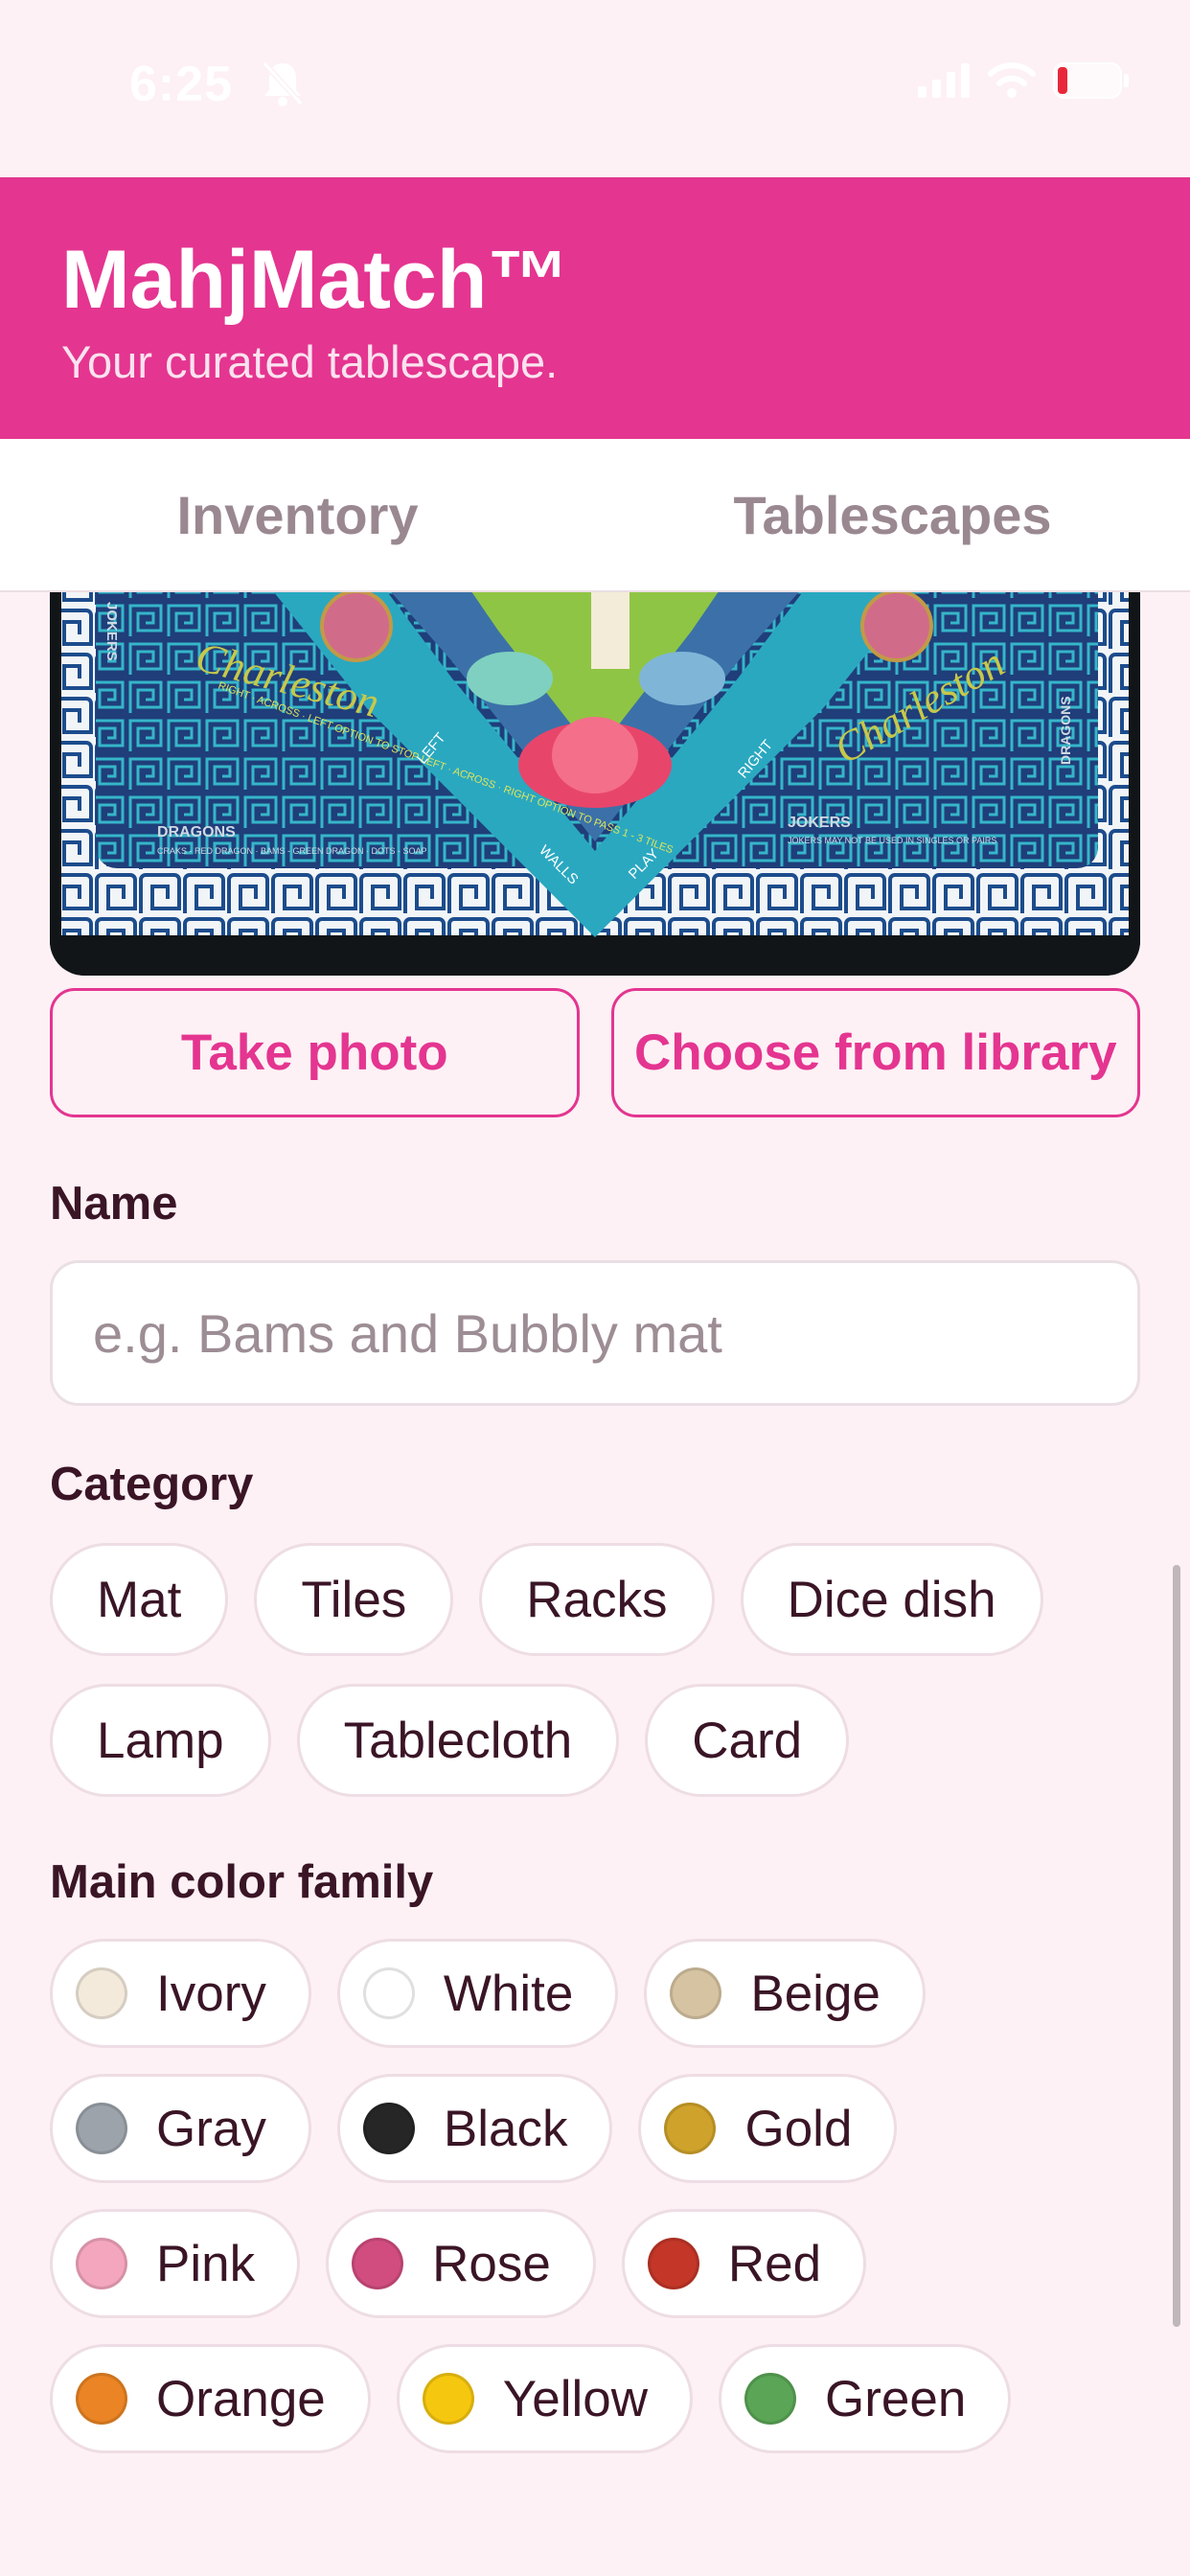 The image size is (1190, 2576). What do you see at coordinates (197, 832) in the screenshot?
I see `mat-dragons-left: DRAGONS` at bounding box center [197, 832].